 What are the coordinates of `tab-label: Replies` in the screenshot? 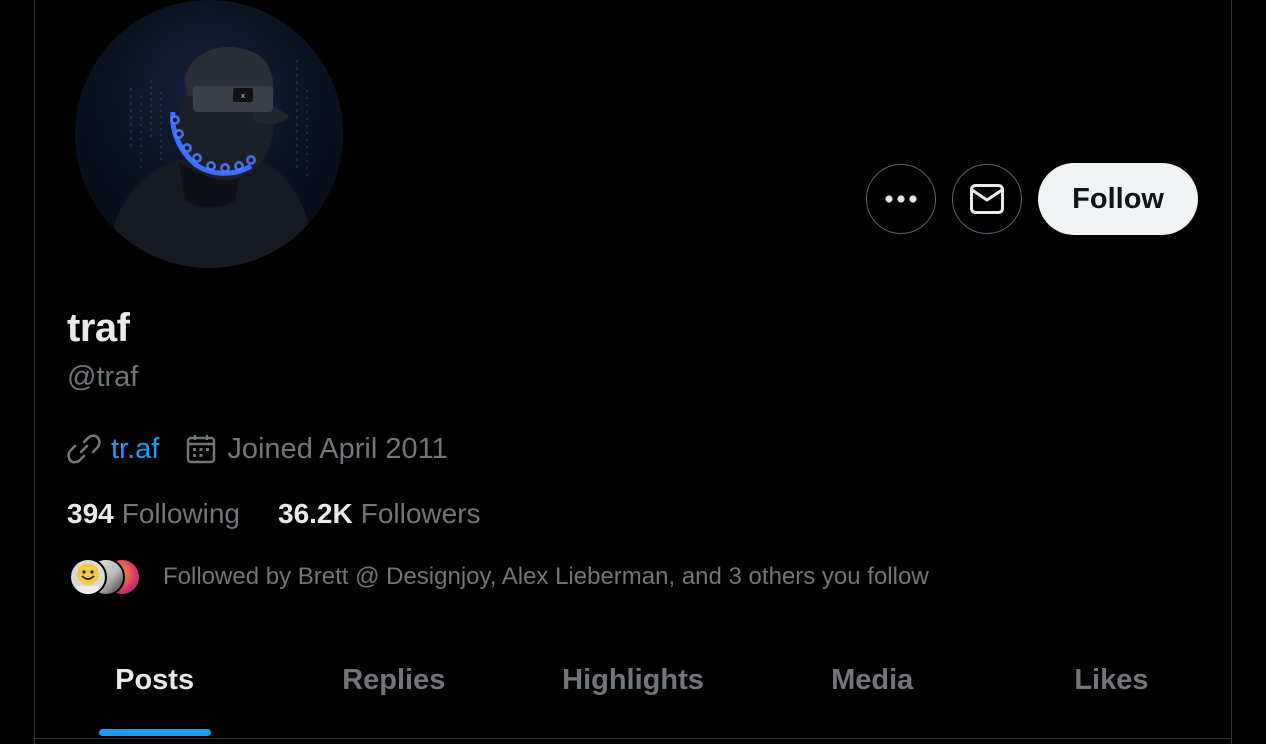 It's located at (394, 680).